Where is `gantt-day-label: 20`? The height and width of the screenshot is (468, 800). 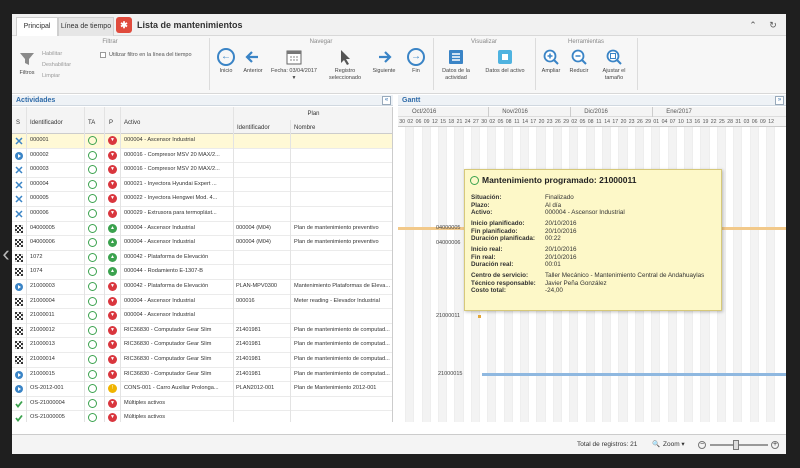
gantt-day-label: 20 is located at coordinates (623, 122).